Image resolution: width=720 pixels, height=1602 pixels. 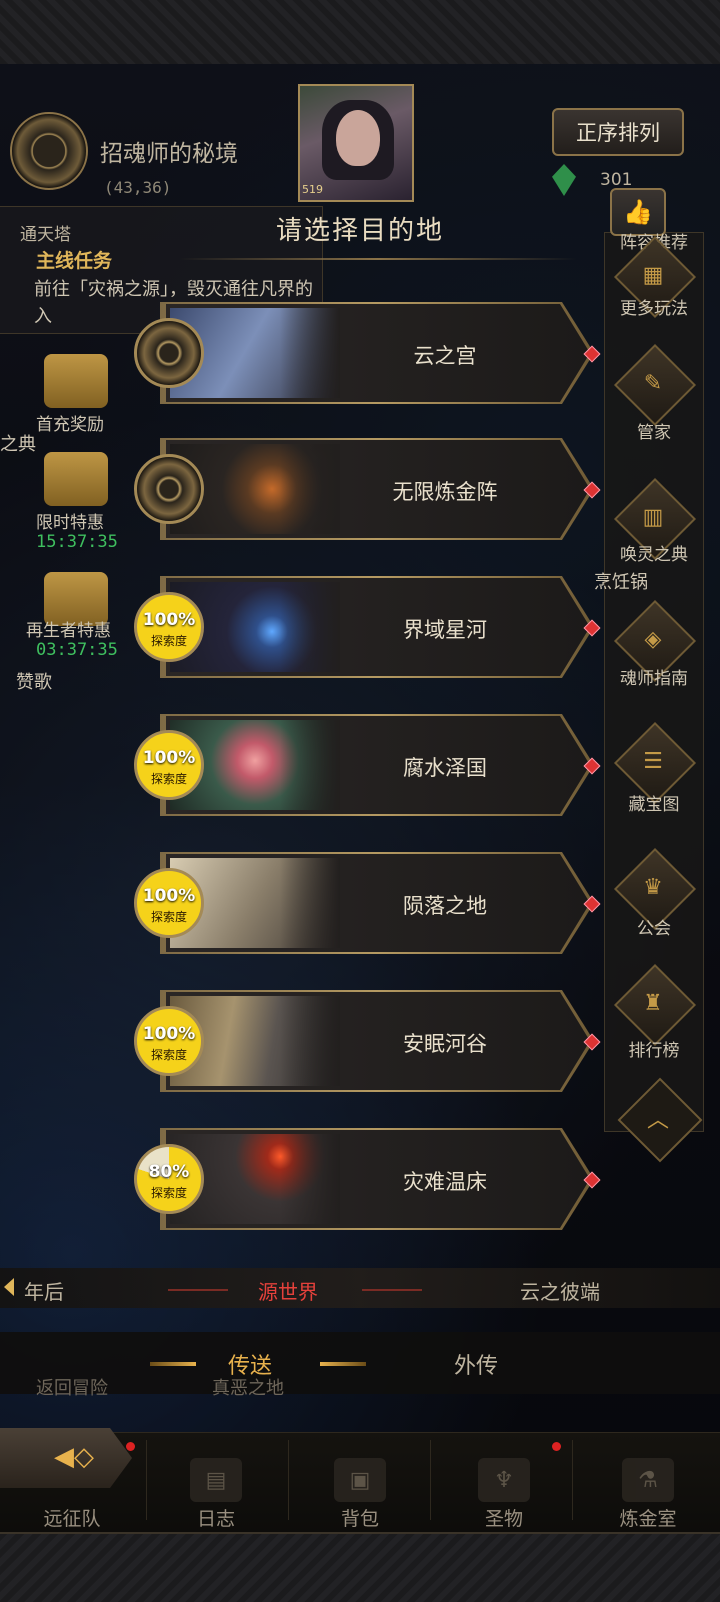 I want to click on tab-teleport: 传送, so click(x=250, y=1364).